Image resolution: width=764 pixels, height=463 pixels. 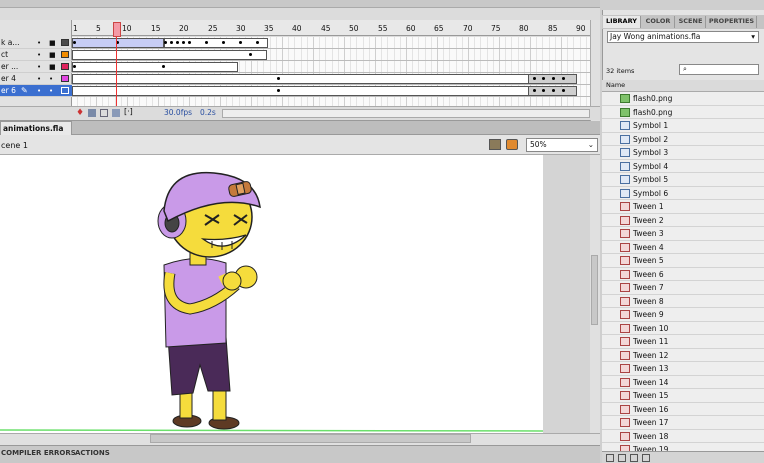 I want to click on tab-library: LIBRARY, so click(x=622, y=22).